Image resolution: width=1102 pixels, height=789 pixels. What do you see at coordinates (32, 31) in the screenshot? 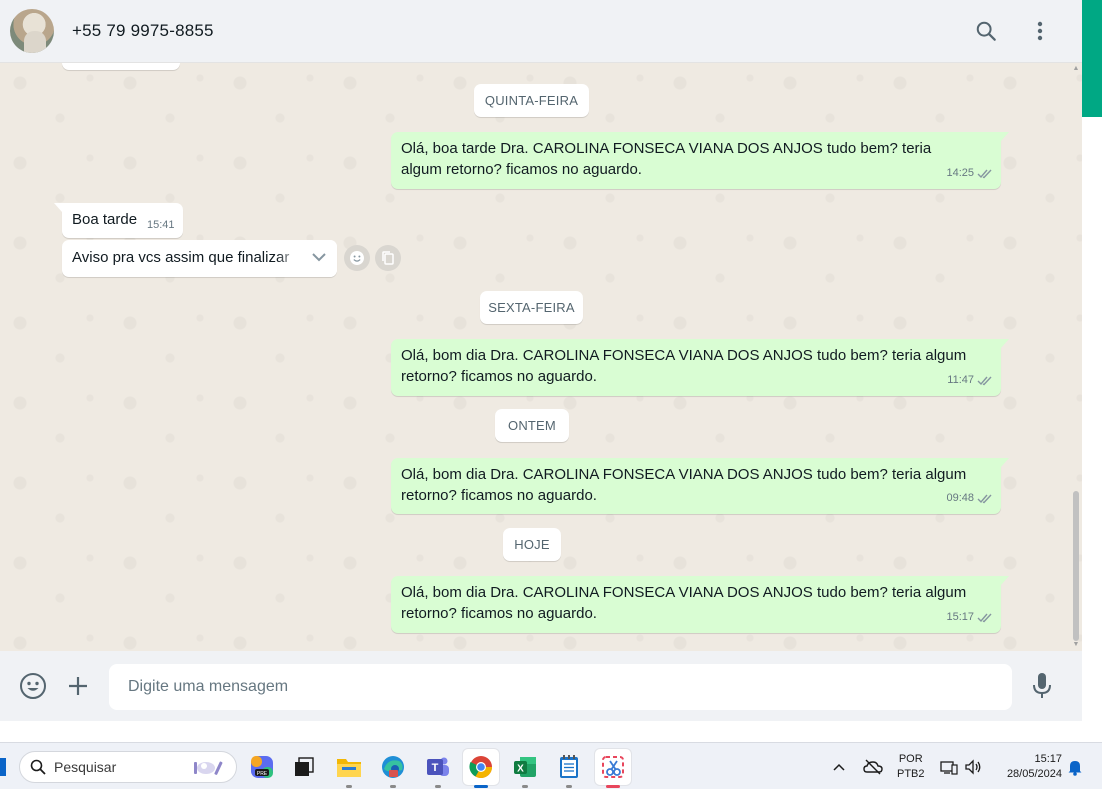
I see `contact-avatar` at bounding box center [32, 31].